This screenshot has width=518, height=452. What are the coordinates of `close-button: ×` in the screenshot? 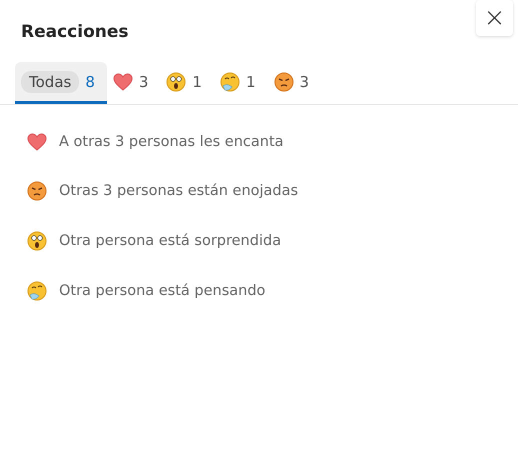 It's located at (494, 18).